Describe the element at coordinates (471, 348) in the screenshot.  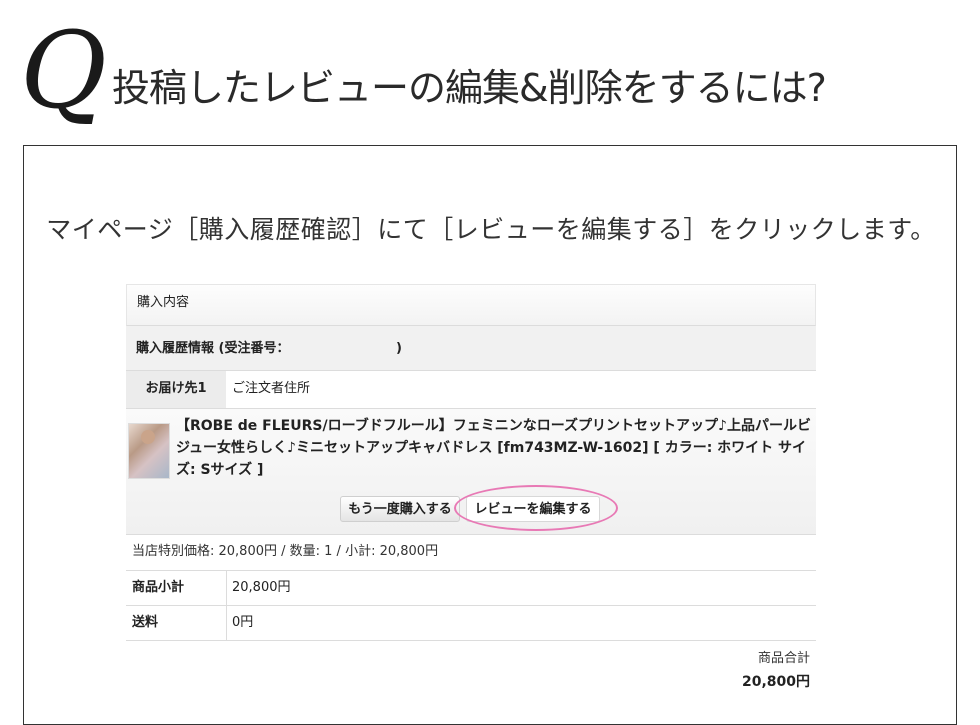
I see `history-info-row: 購入履歴情報 (受注番号： )` at that location.